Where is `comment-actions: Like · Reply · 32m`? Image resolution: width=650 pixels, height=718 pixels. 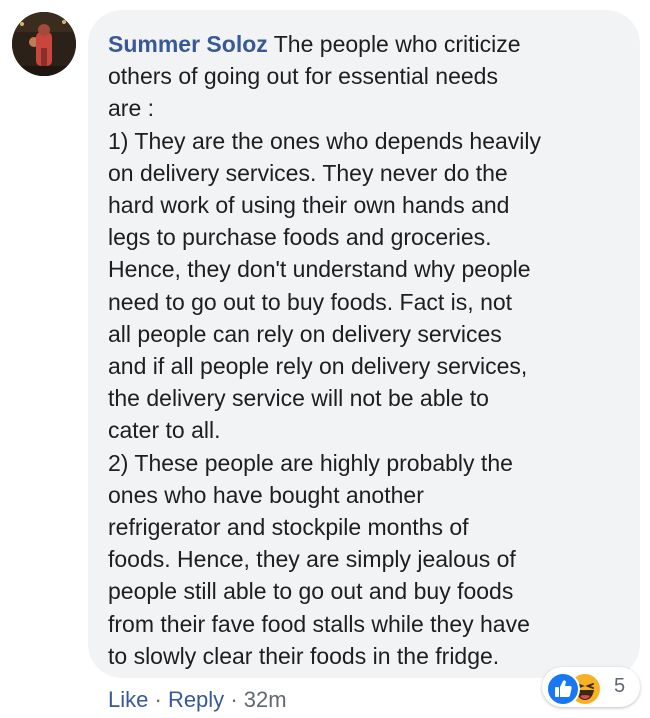
comment-actions: Like · Reply · 32m is located at coordinates (197, 700).